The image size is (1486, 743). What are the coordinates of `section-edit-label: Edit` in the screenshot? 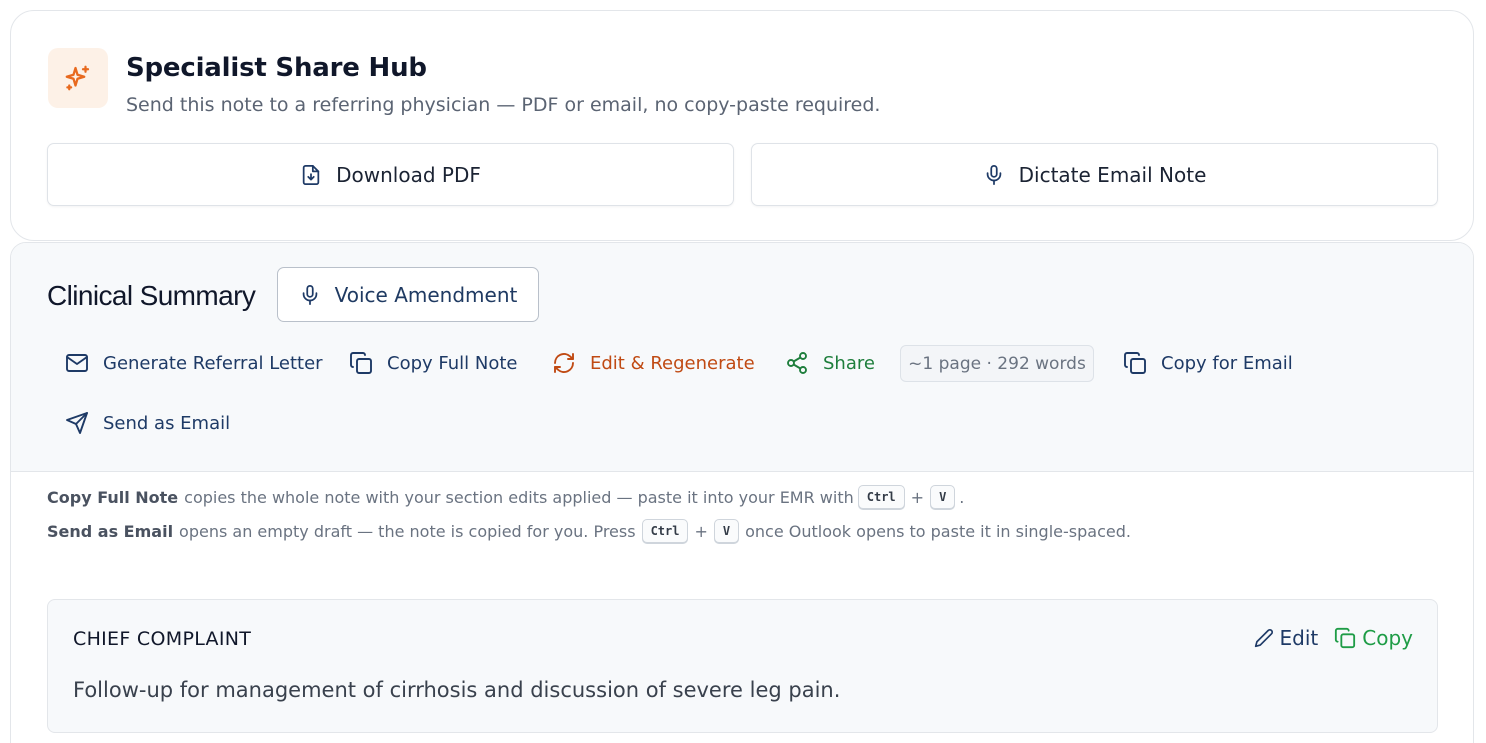 It's located at (1299, 638).